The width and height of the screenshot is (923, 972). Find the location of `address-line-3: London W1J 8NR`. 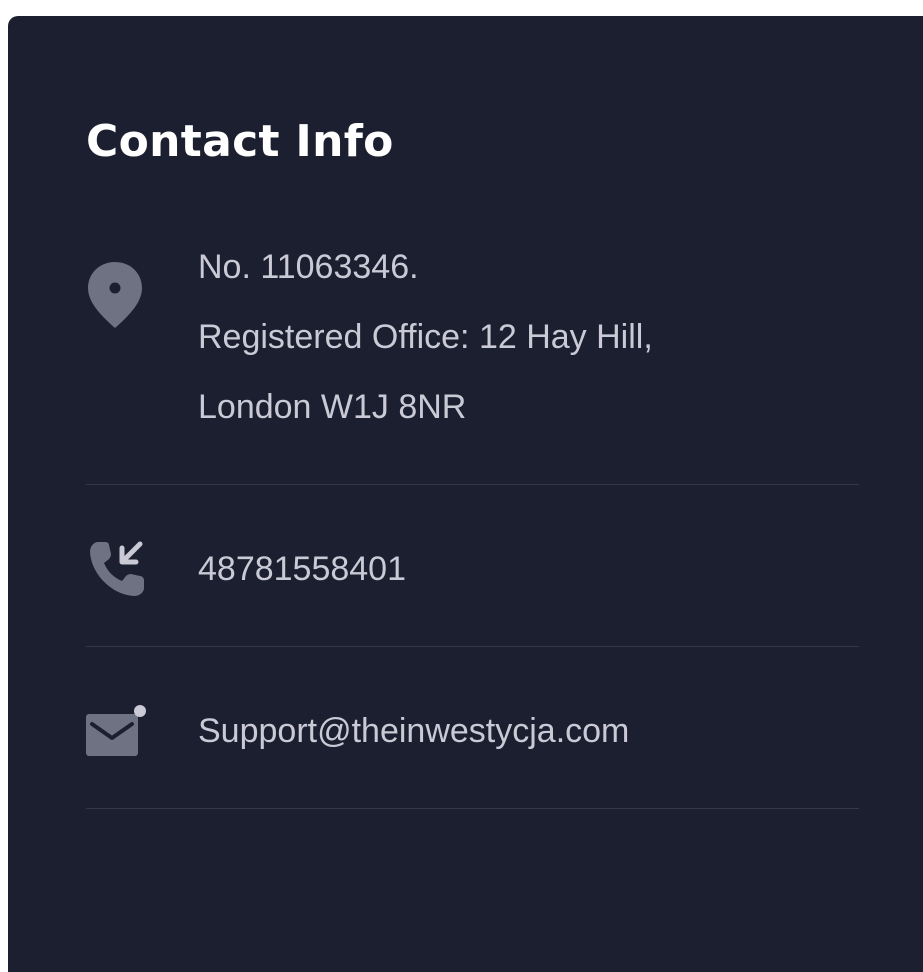

address-line-3: London W1J 8NR is located at coordinates (332, 407).